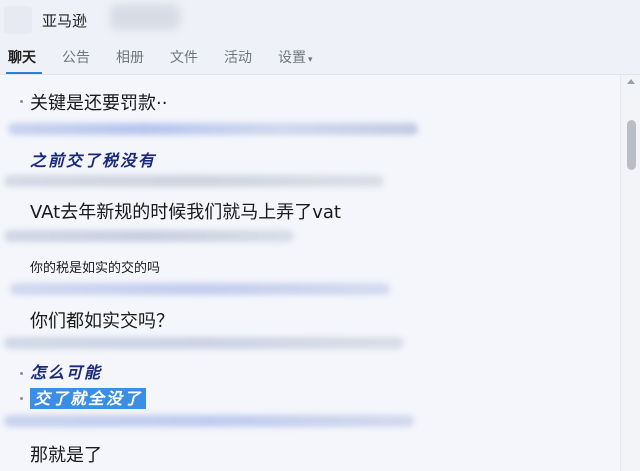 Image resolution: width=640 pixels, height=471 pixels. What do you see at coordinates (76, 57) in the screenshot?
I see `tab-announcements: 公告` at bounding box center [76, 57].